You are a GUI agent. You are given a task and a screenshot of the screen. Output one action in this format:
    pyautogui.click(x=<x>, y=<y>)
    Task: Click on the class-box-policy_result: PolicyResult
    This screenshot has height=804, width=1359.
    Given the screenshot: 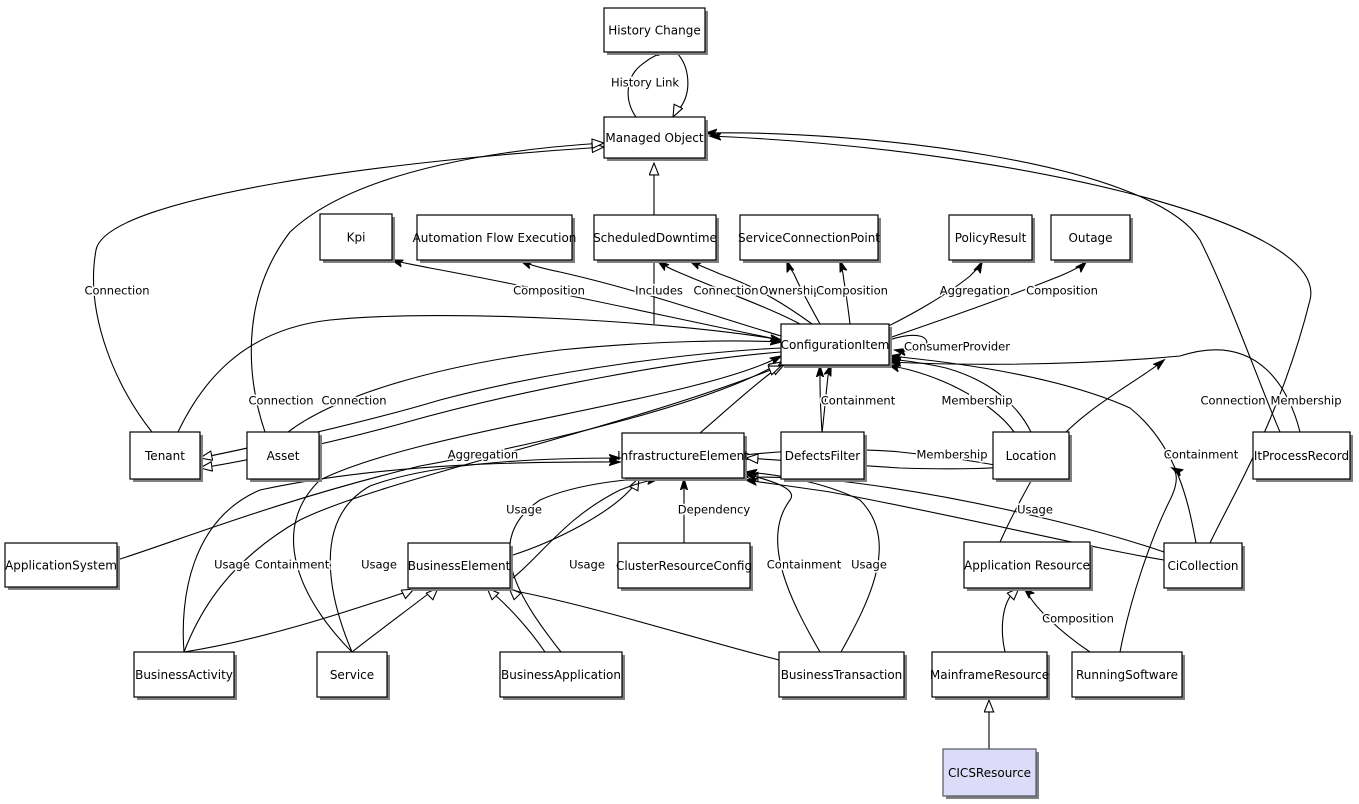 What is the action you would take?
    pyautogui.click(x=991, y=238)
    